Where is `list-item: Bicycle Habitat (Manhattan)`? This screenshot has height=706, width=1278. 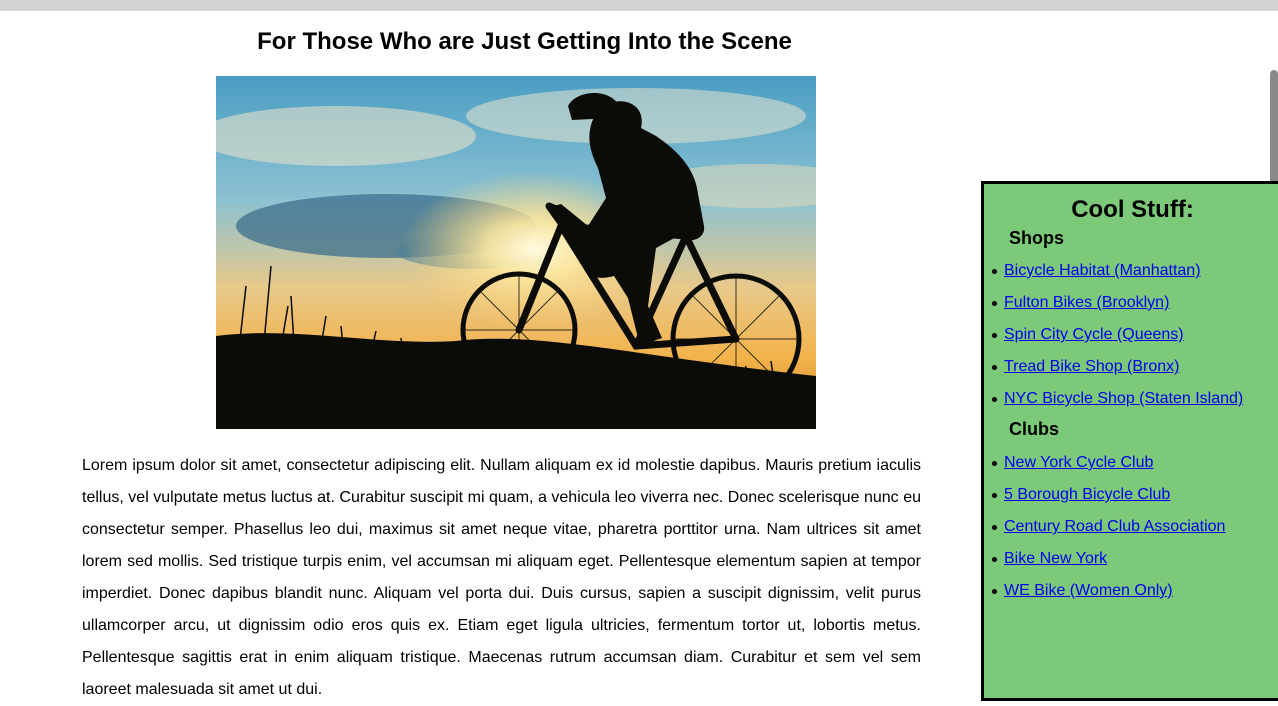
list-item: Bicycle Habitat (Manhattan) is located at coordinates (1135, 271).